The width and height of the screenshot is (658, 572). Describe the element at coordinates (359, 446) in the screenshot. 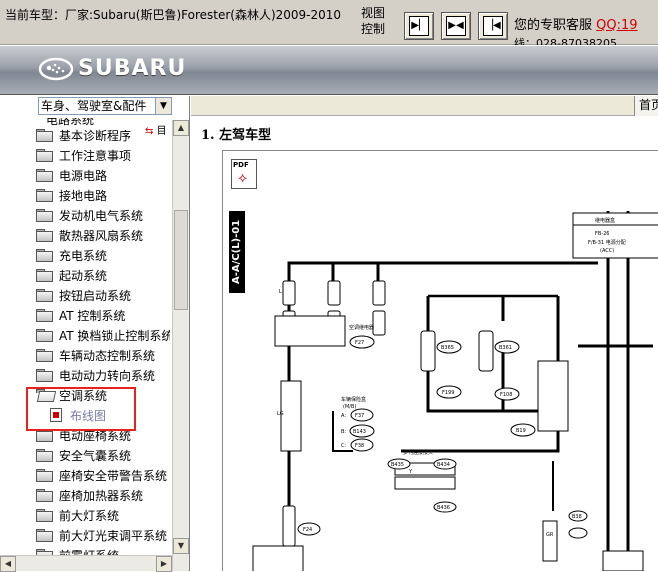

I see `f38-label: F38` at that location.